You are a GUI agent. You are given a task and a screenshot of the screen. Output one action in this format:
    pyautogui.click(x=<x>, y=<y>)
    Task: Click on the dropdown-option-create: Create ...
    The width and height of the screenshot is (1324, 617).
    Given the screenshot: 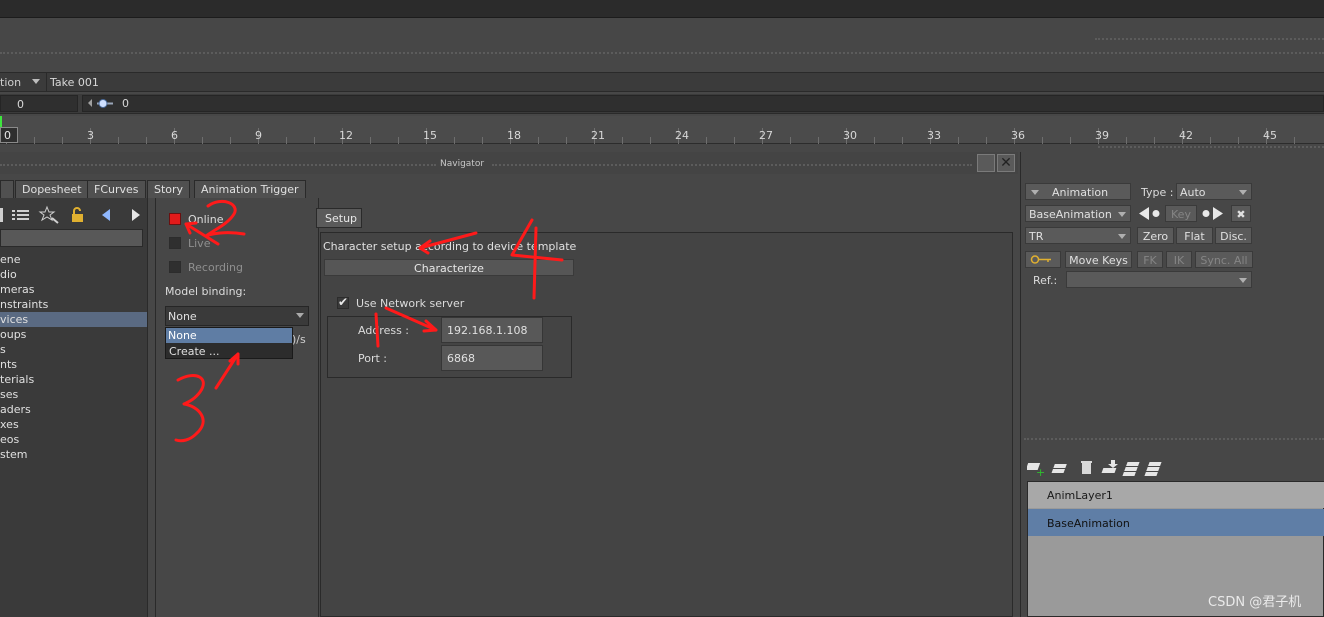 What is the action you would take?
    pyautogui.click(x=229, y=351)
    